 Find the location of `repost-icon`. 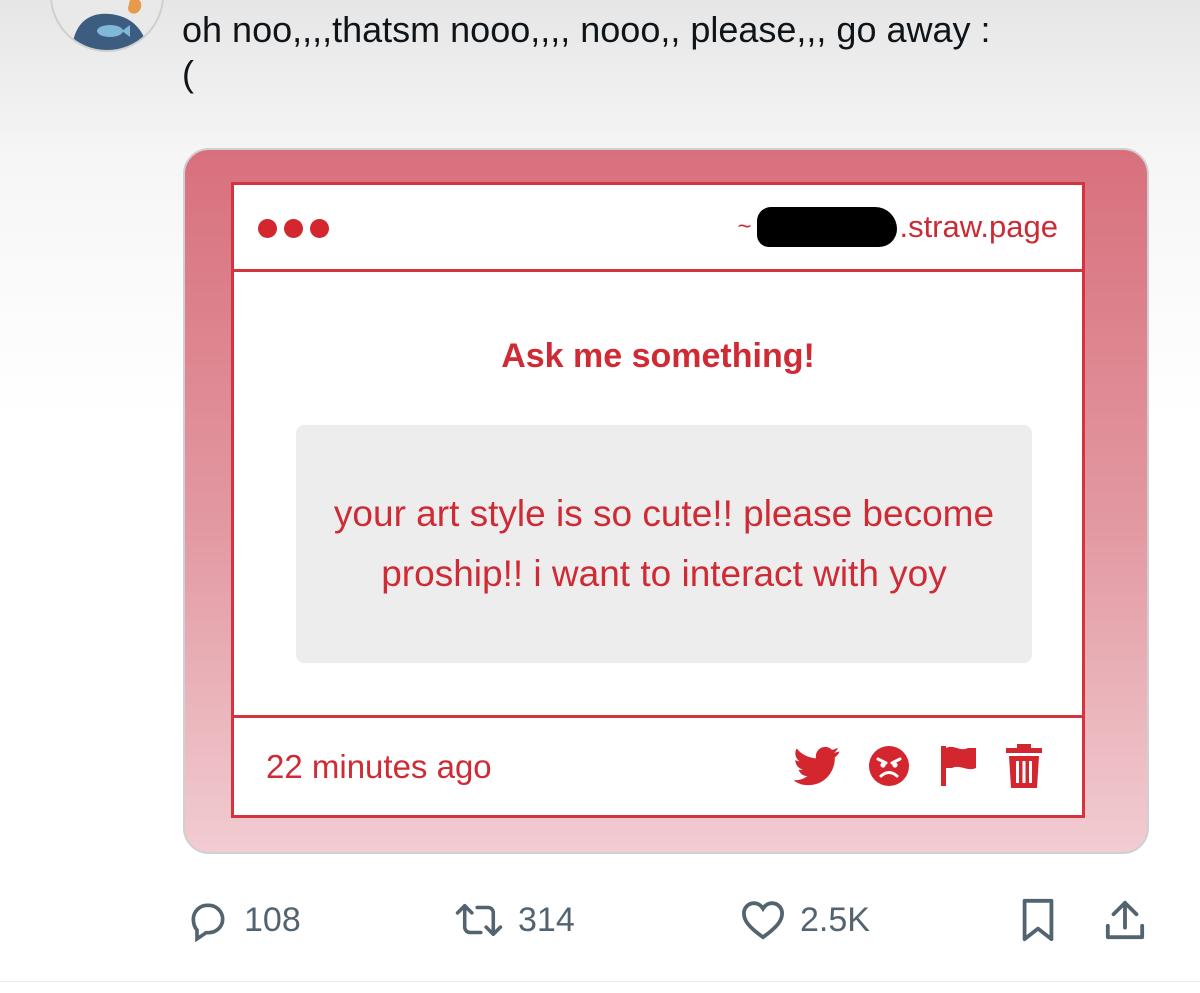

repost-icon is located at coordinates (479, 920).